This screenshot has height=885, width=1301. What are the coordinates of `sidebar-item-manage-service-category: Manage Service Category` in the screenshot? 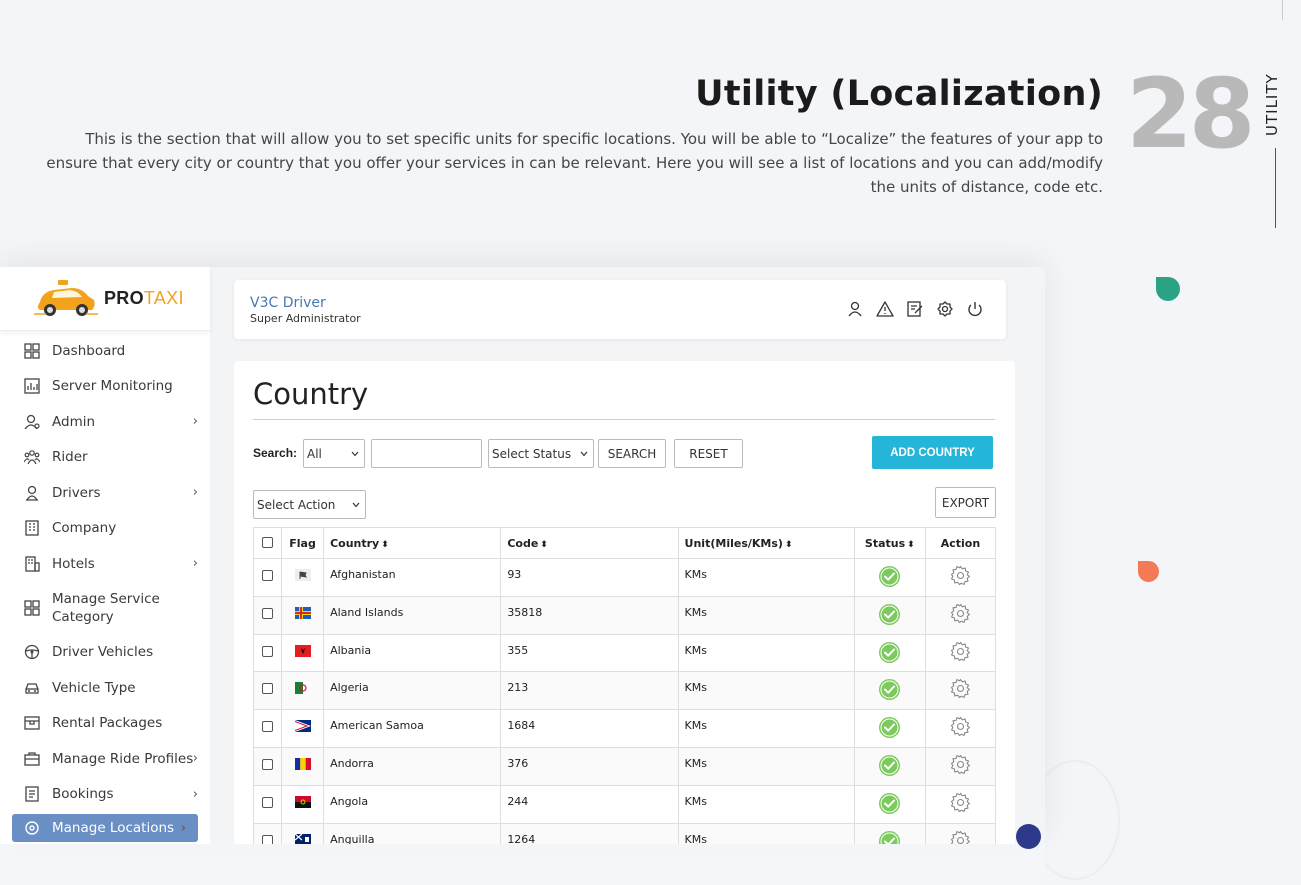 It's located at (105, 608).